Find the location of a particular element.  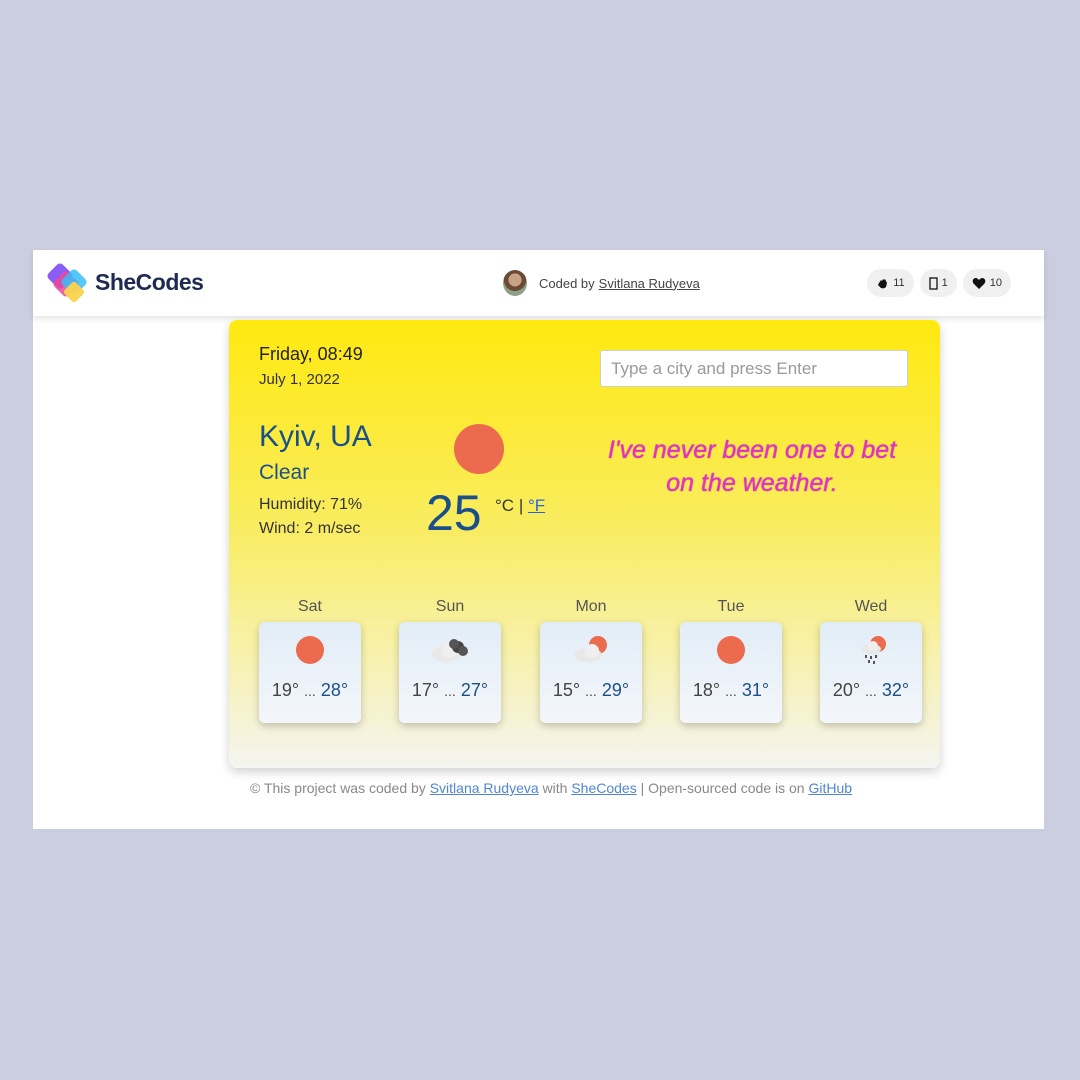

forecast-max: 32° is located at coordinates (895, 690).